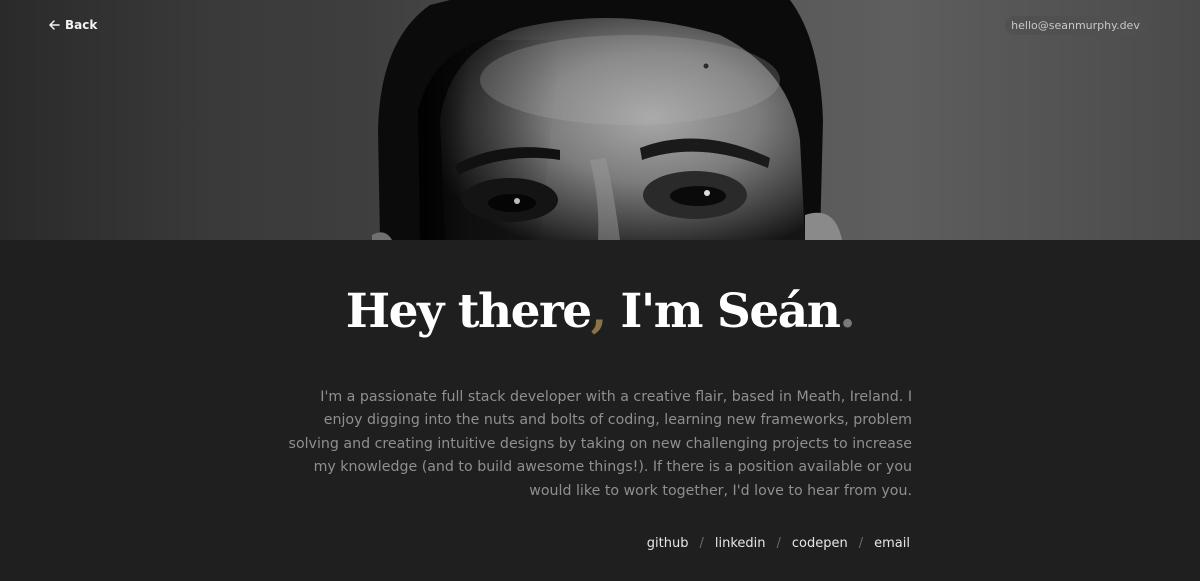 This screenshot has width=1200, height=581. I want to click on social-links: github / linkedin / codepen / email, so click(778, 543).